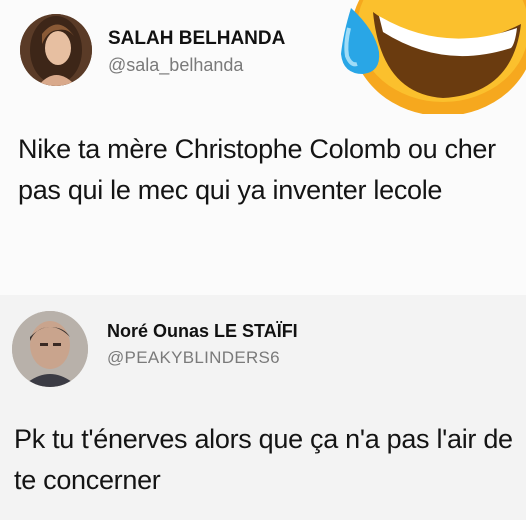 The image size is (526, 520). What do you see at coordinates (202, 331) in the screenshot?
I see `display-name: Noré Ounas LE STAÏFI` at bounding box center [202, 331].